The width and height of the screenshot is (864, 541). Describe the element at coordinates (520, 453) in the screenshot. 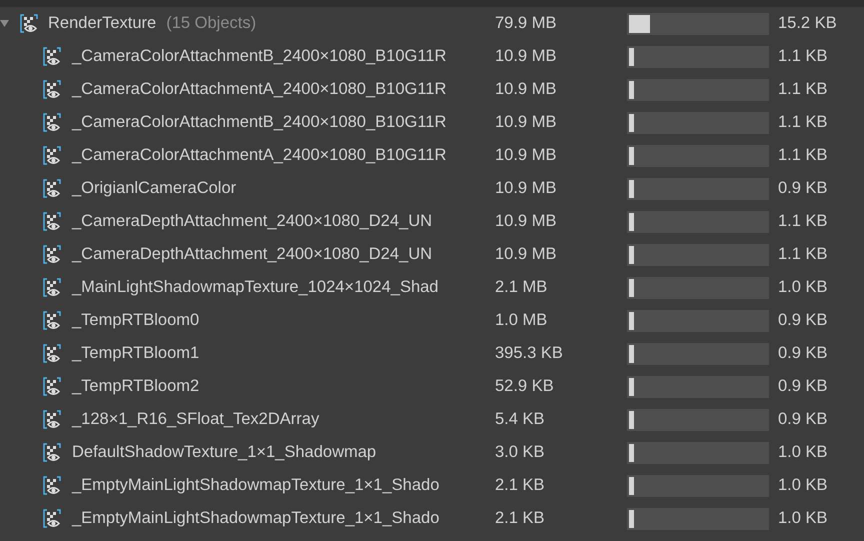

I see `size-value: 3.0 KB` at that location.